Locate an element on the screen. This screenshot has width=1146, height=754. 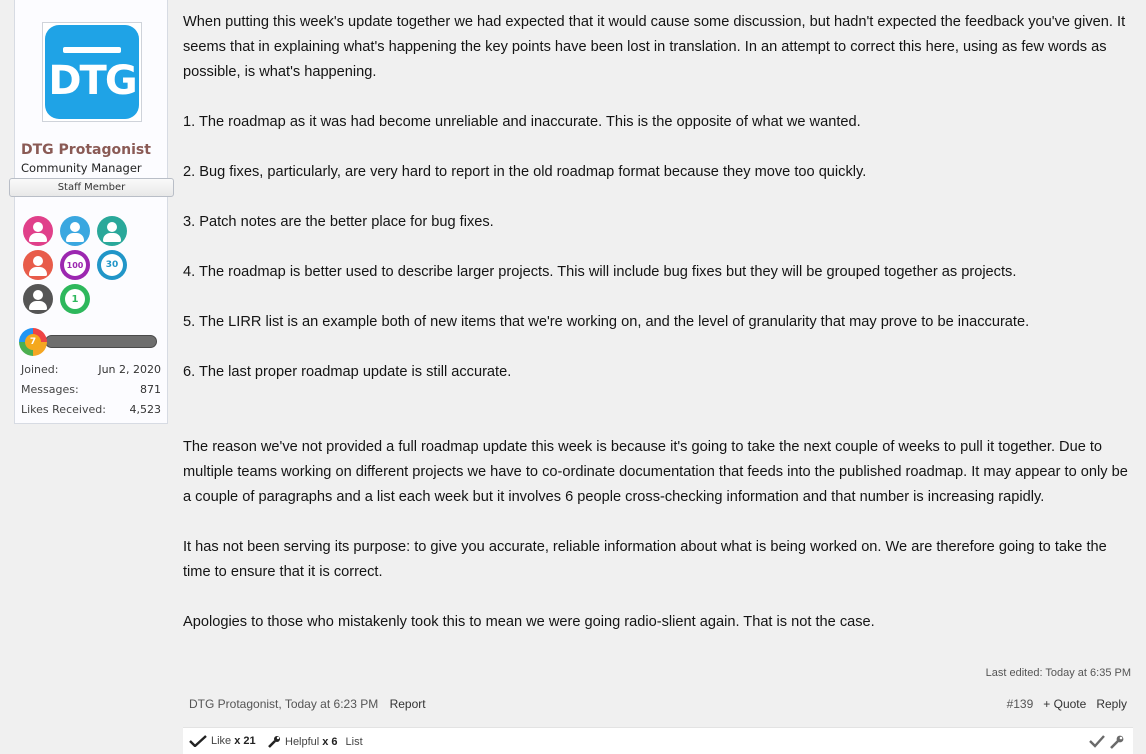
level-number: 7 is located at coordinates (33, 342).